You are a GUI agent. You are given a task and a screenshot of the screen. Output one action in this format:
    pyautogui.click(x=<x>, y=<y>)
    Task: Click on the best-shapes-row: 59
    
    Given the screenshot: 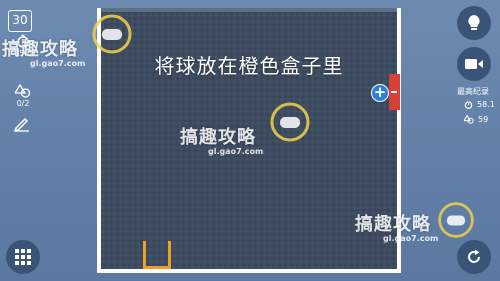 What is the action you would take?
    pyautogui.click(x=482, y=119)
    